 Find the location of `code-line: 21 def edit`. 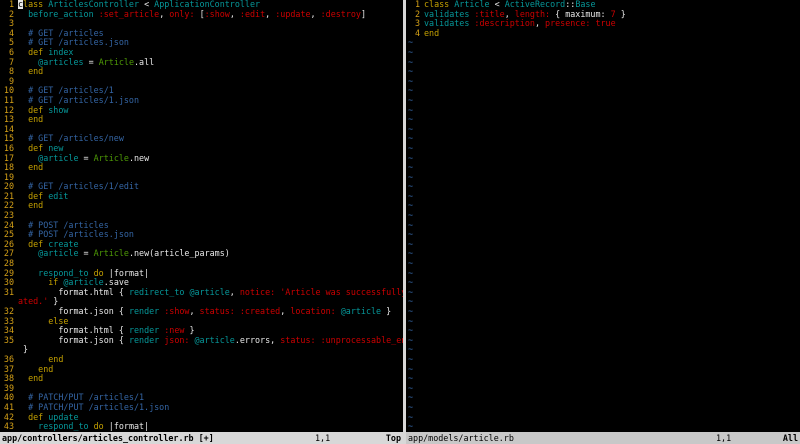

code-line: 21 def edit is located at coordinates (201, 196).